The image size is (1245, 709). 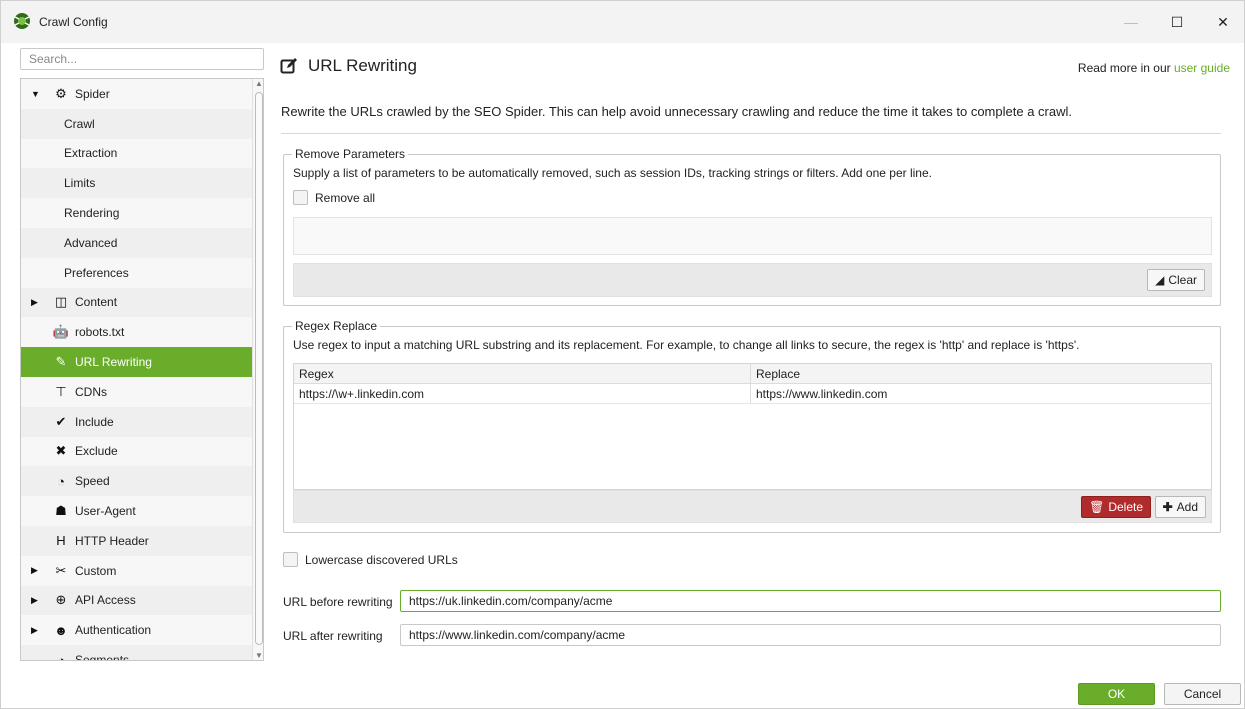 I want to click on sidebar-item-cdns: ⊤ CDNs, so click(x=136, y=392).